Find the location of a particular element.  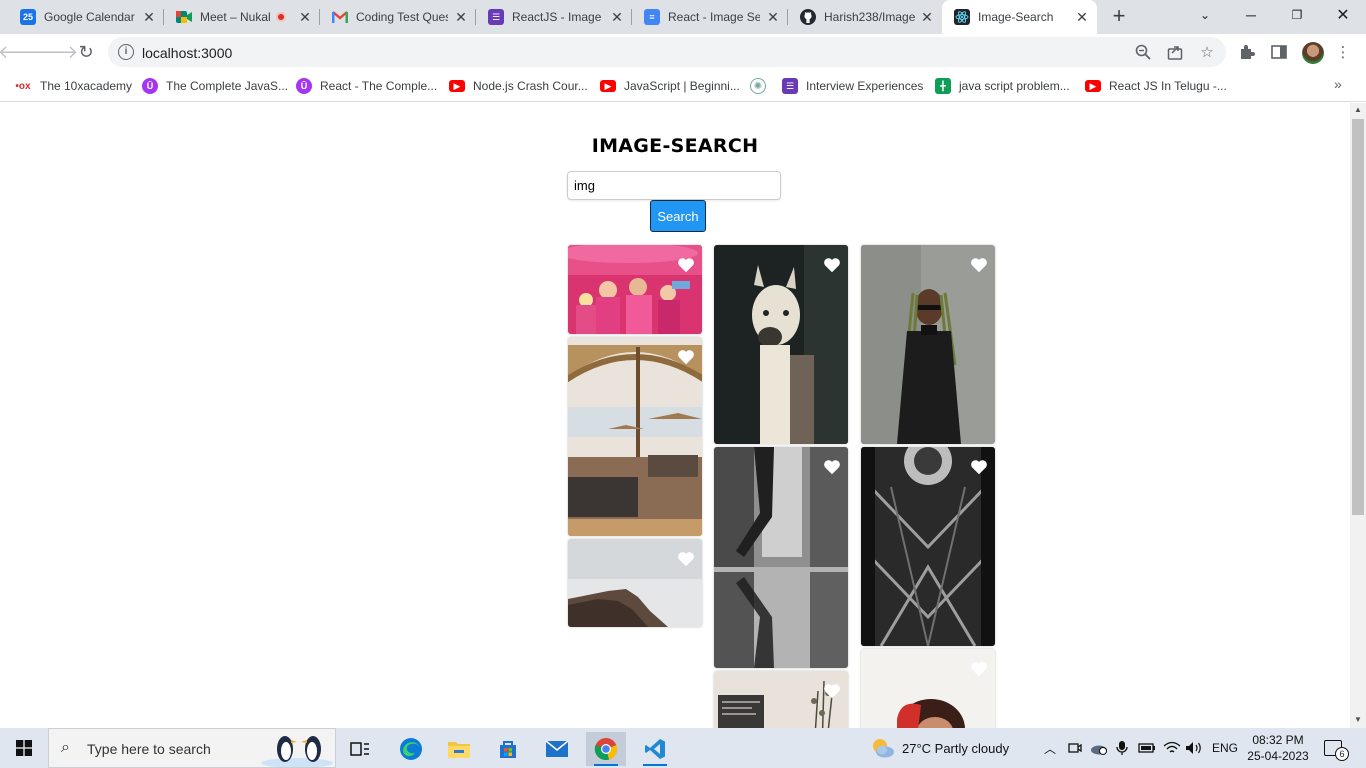

mail-app-button is located at coordinates (557, 749).